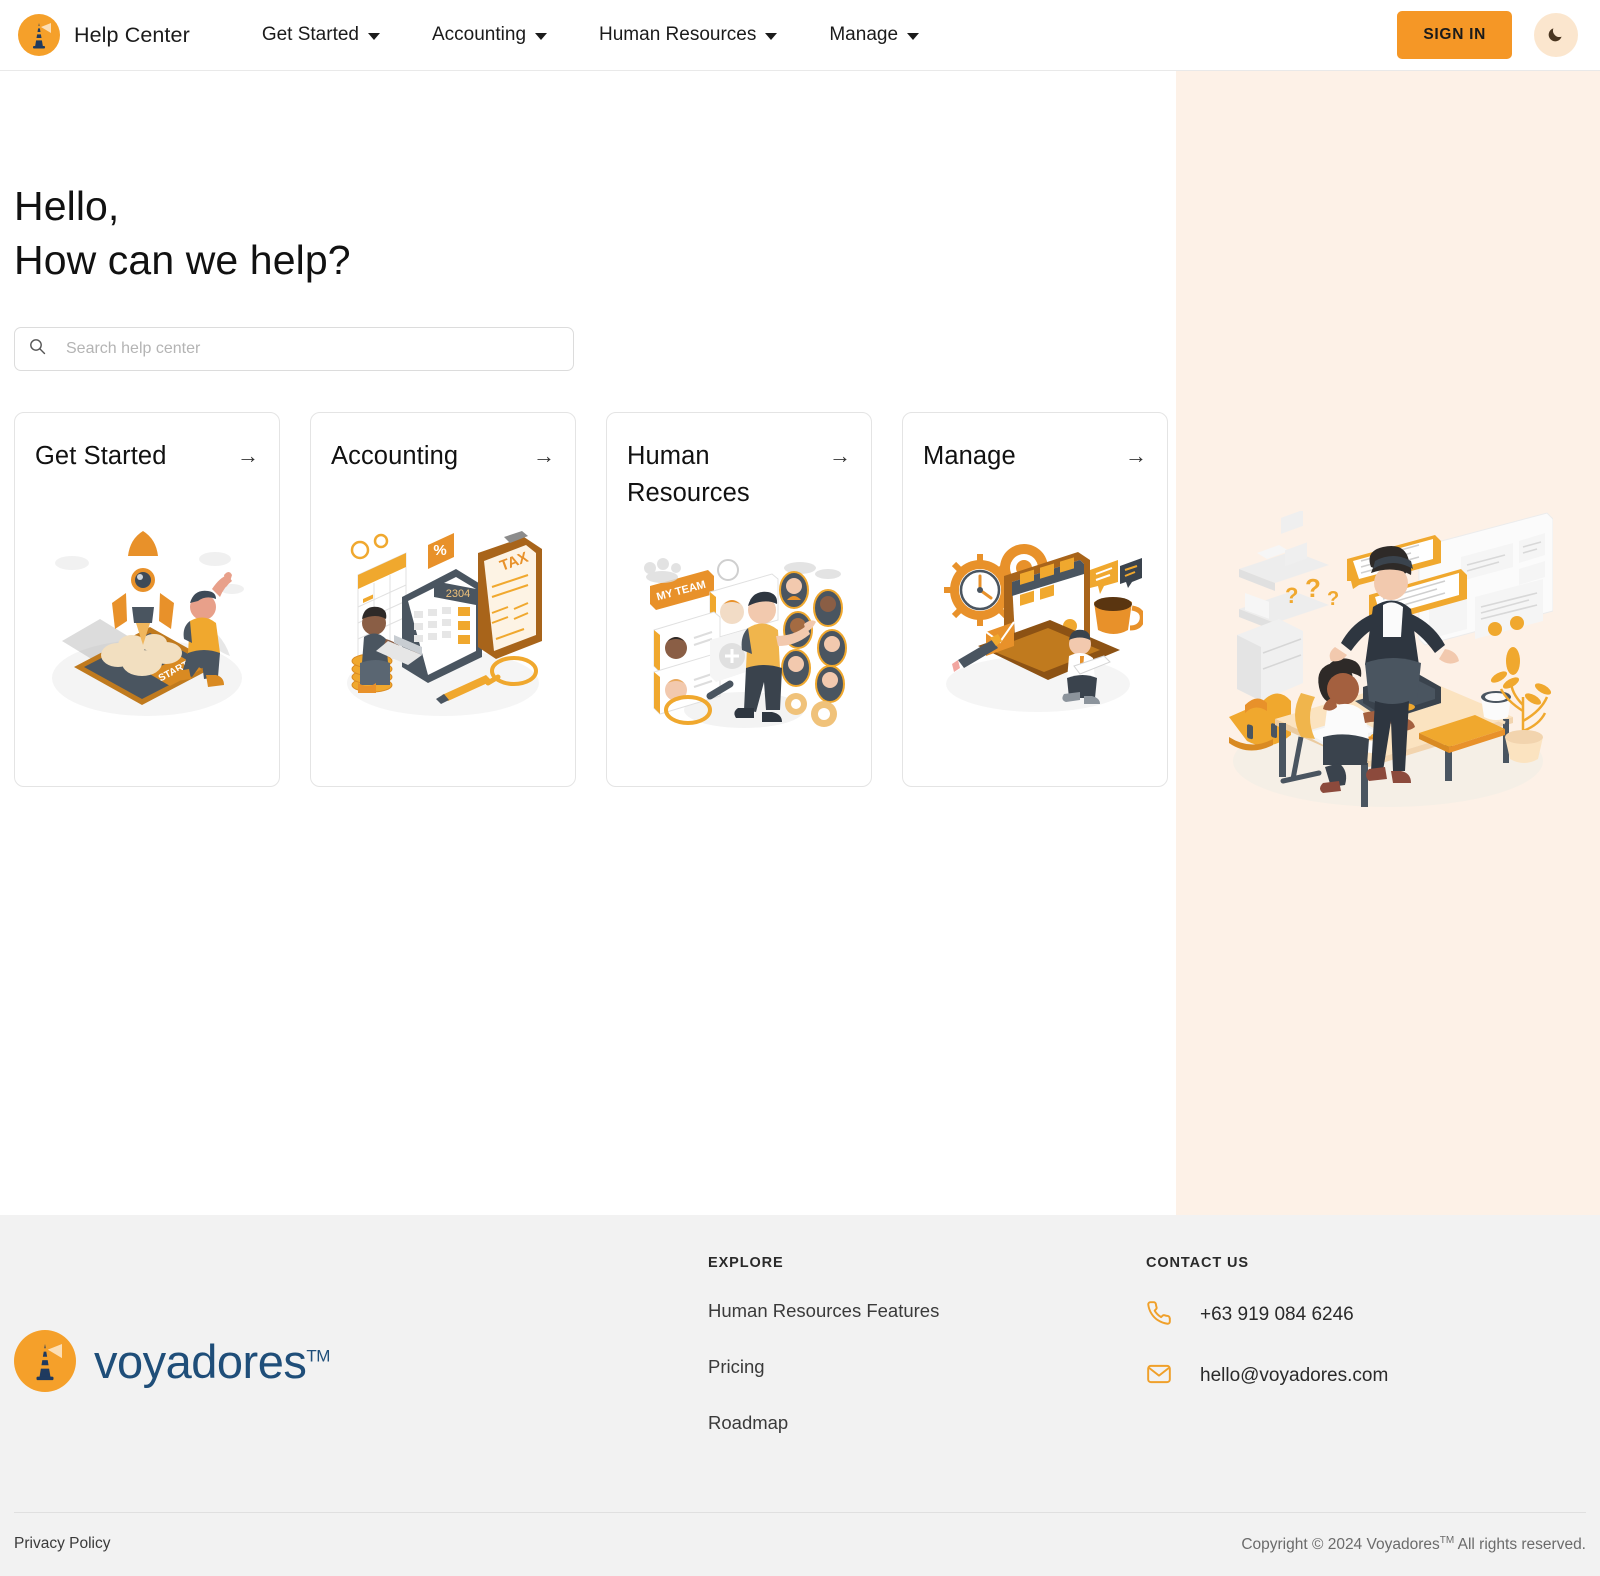 Image resolution: width=1600 pixels, height=1576 pixels. Describe the element at coordinates (1520, 1544) in the screenshot. I see `copyright-suffix: All rights reserved.` at that location.